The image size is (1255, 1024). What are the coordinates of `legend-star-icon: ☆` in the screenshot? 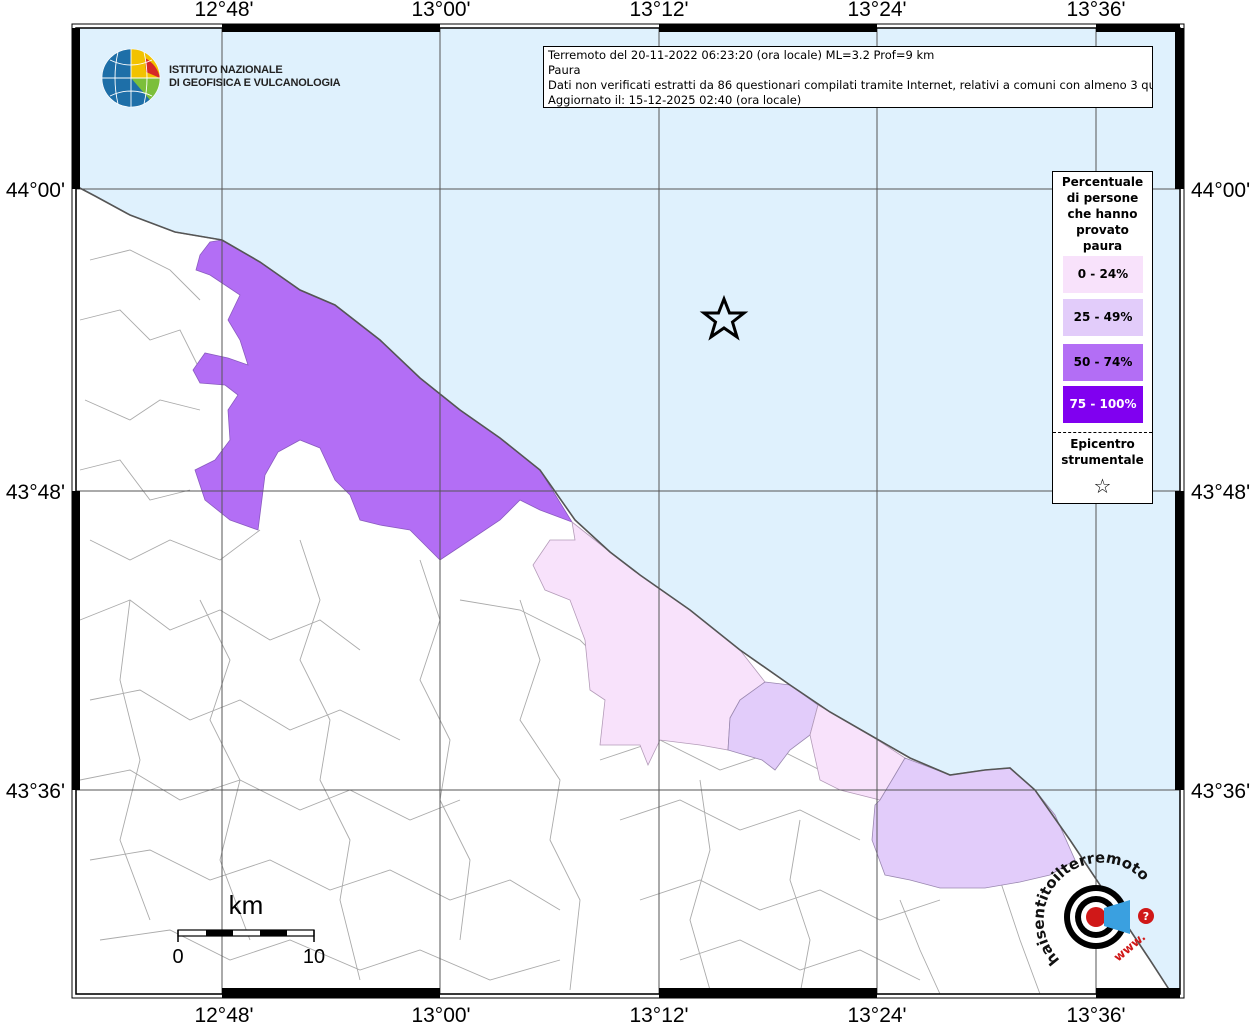 It's located at (1102, 486).